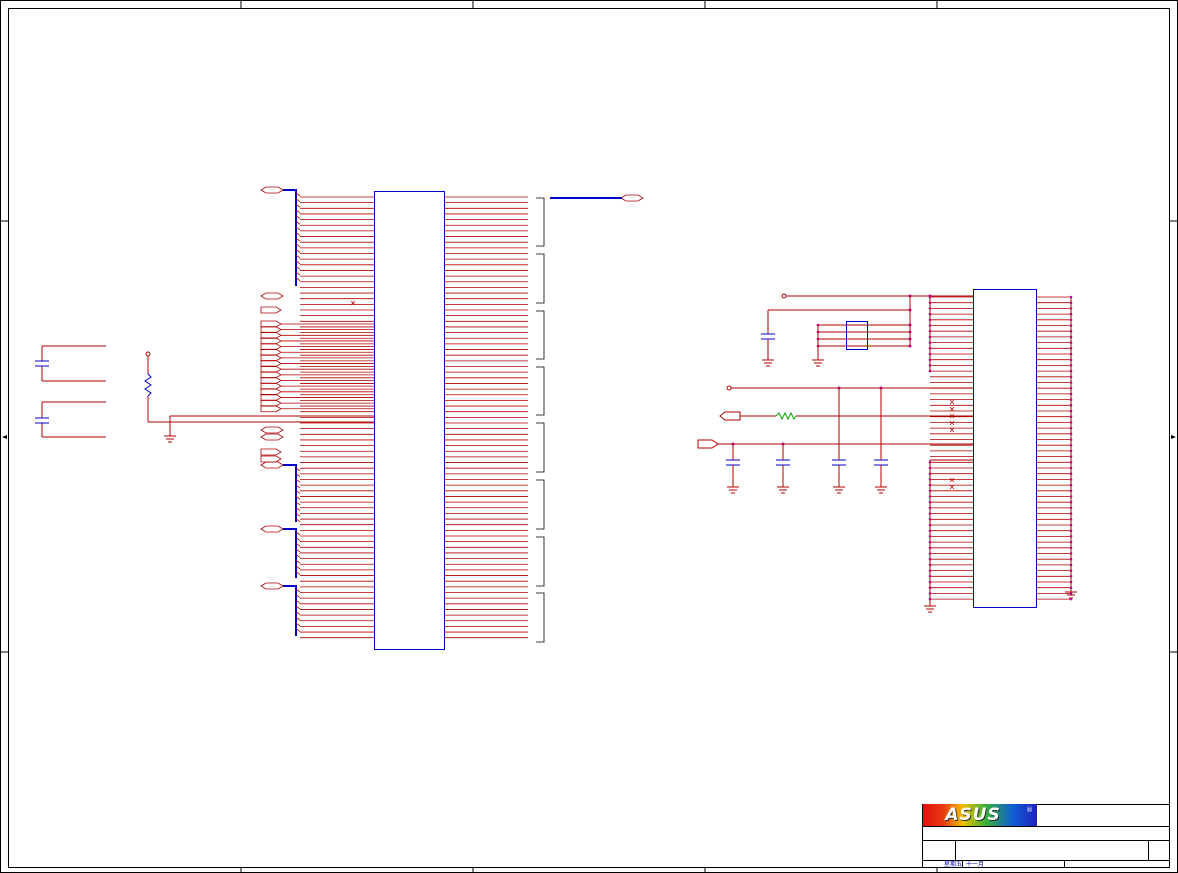 The image size is (1178, 873). What do you see at coordinates (807, 475) in the screenshot?
I see `decoupling-capacitors` at bounding box center [807, 475].